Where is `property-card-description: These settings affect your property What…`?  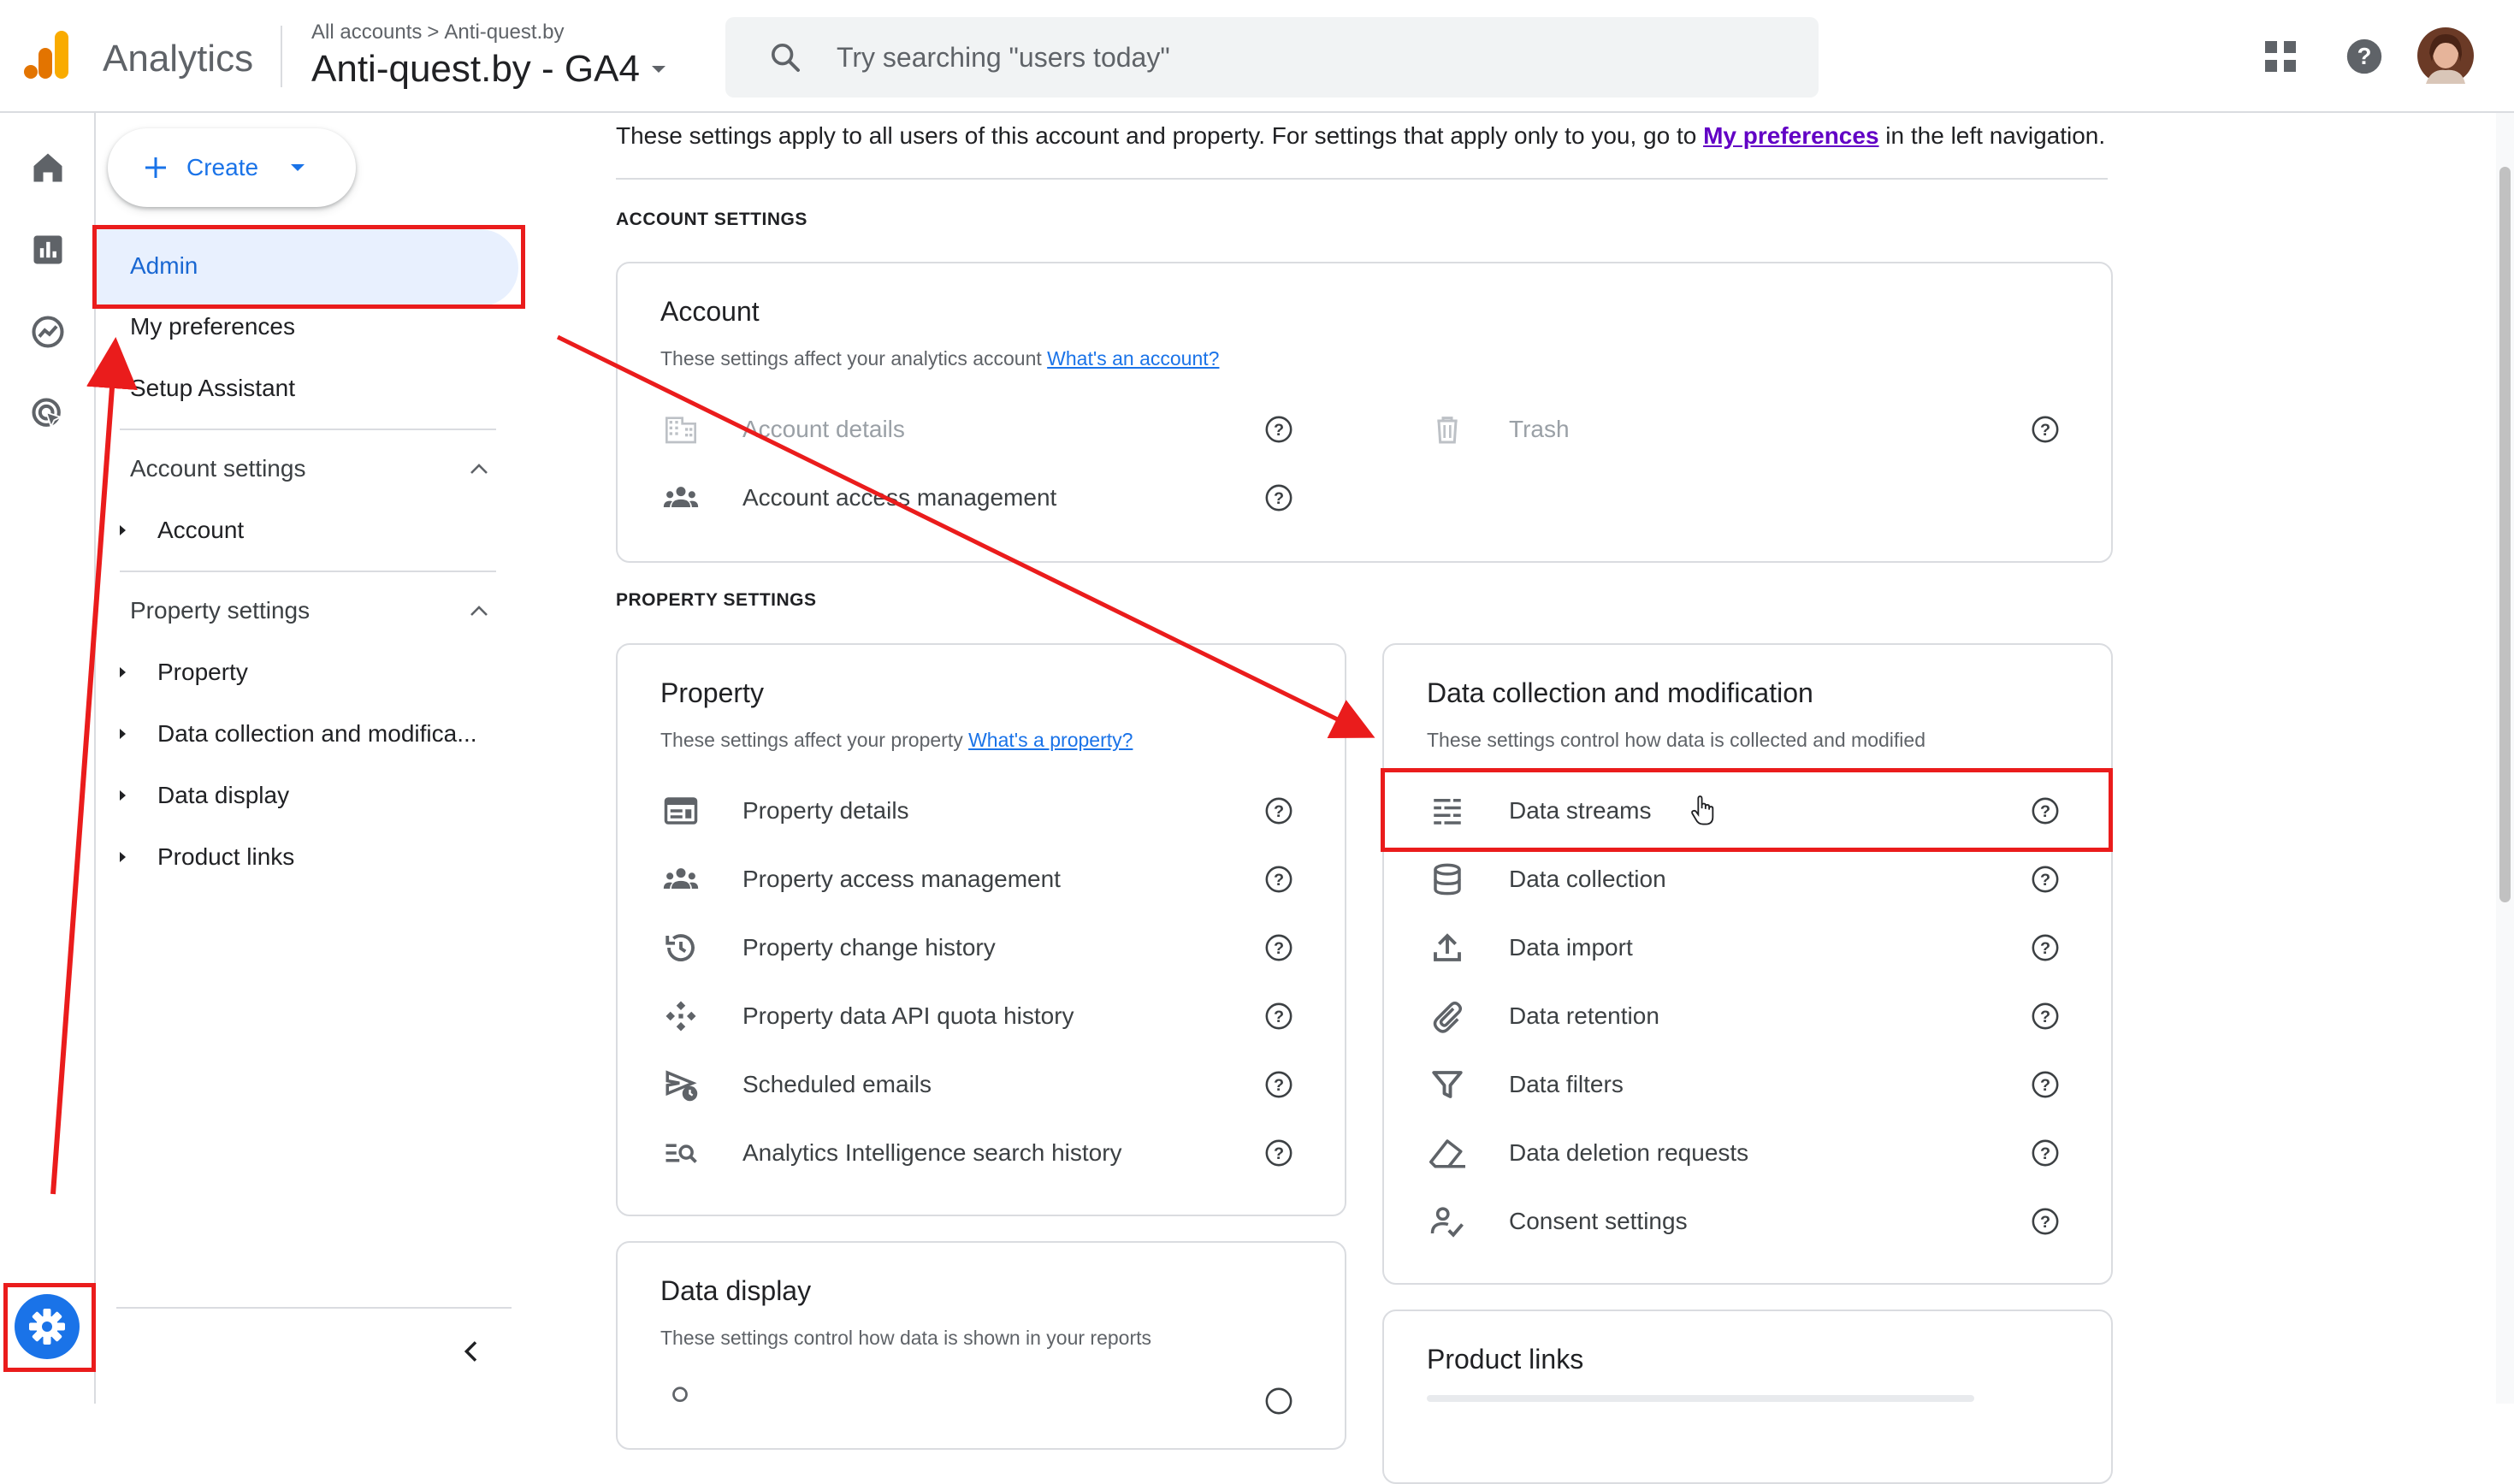
property-card-description: These settings affect your property What… is located at coordinates (896, 740).